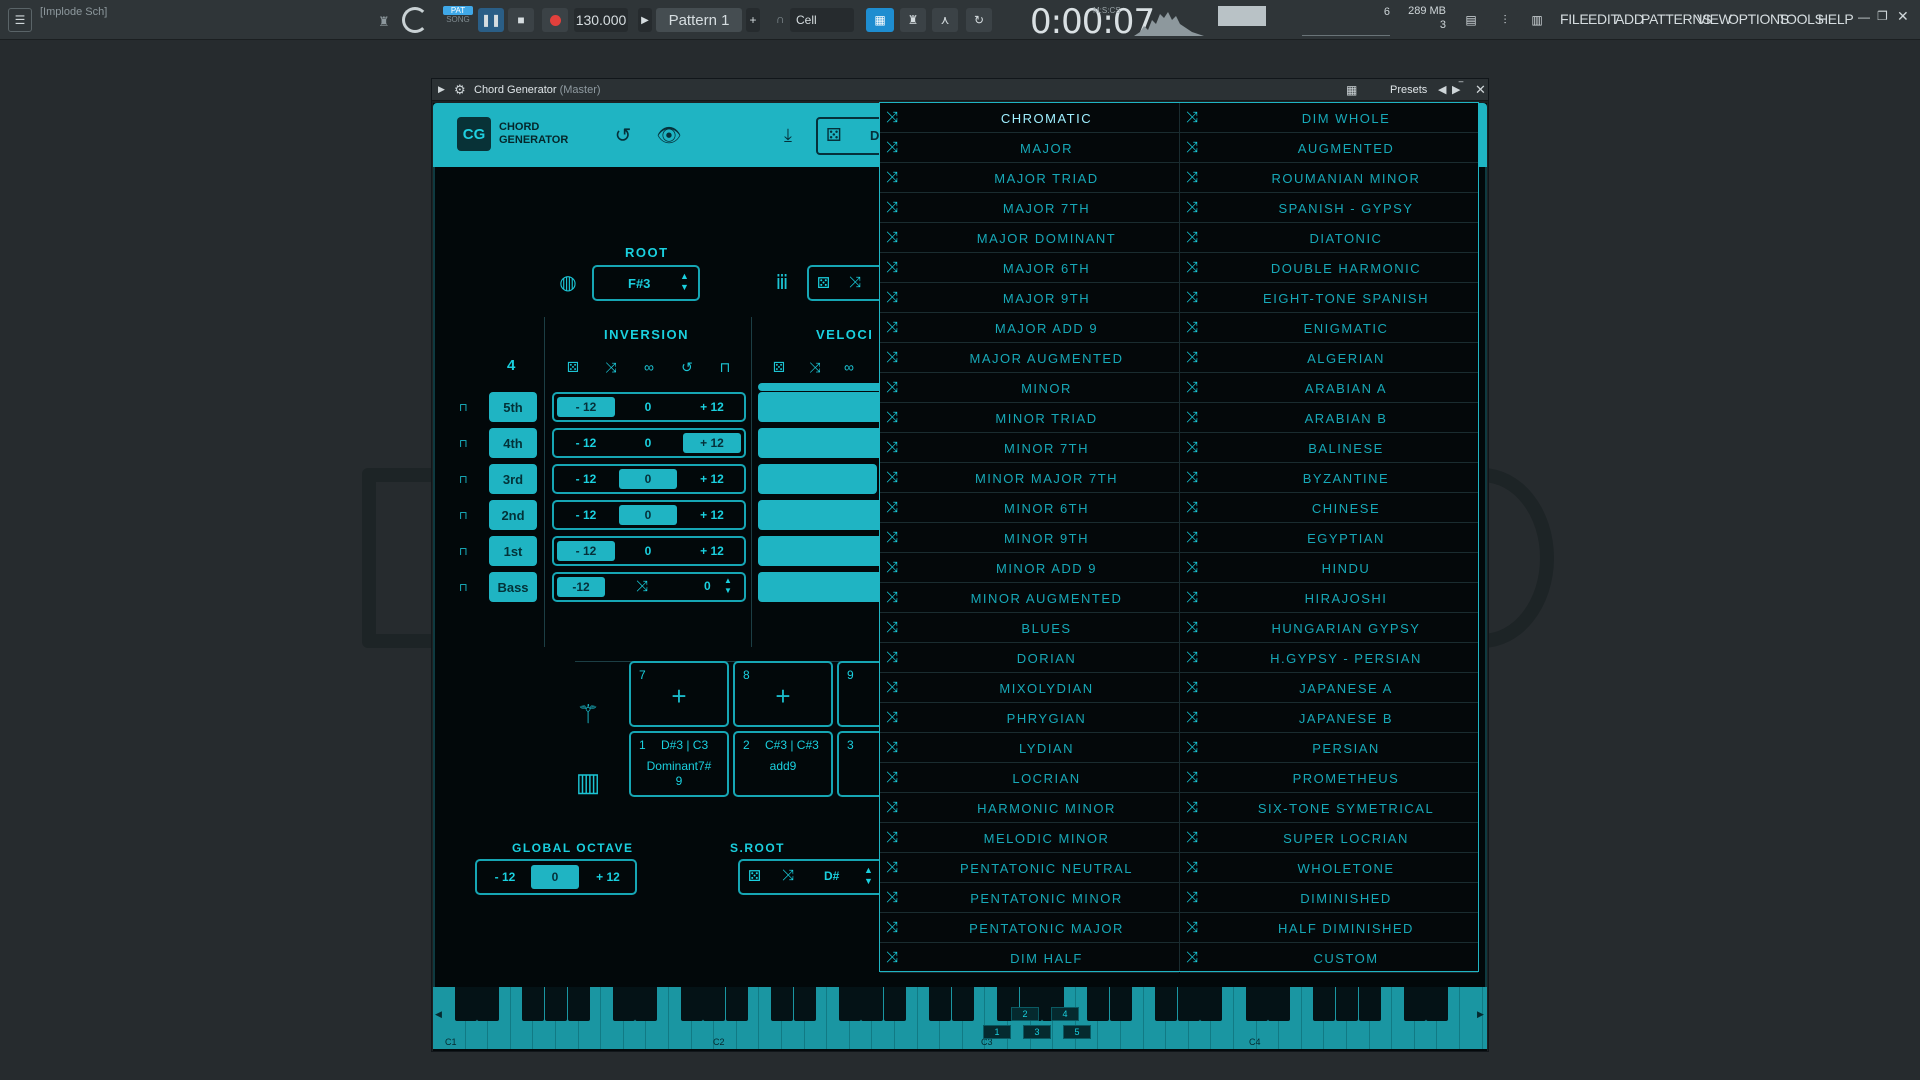  I want to click on metronome-small-icon: ♜, so click(384, 22).